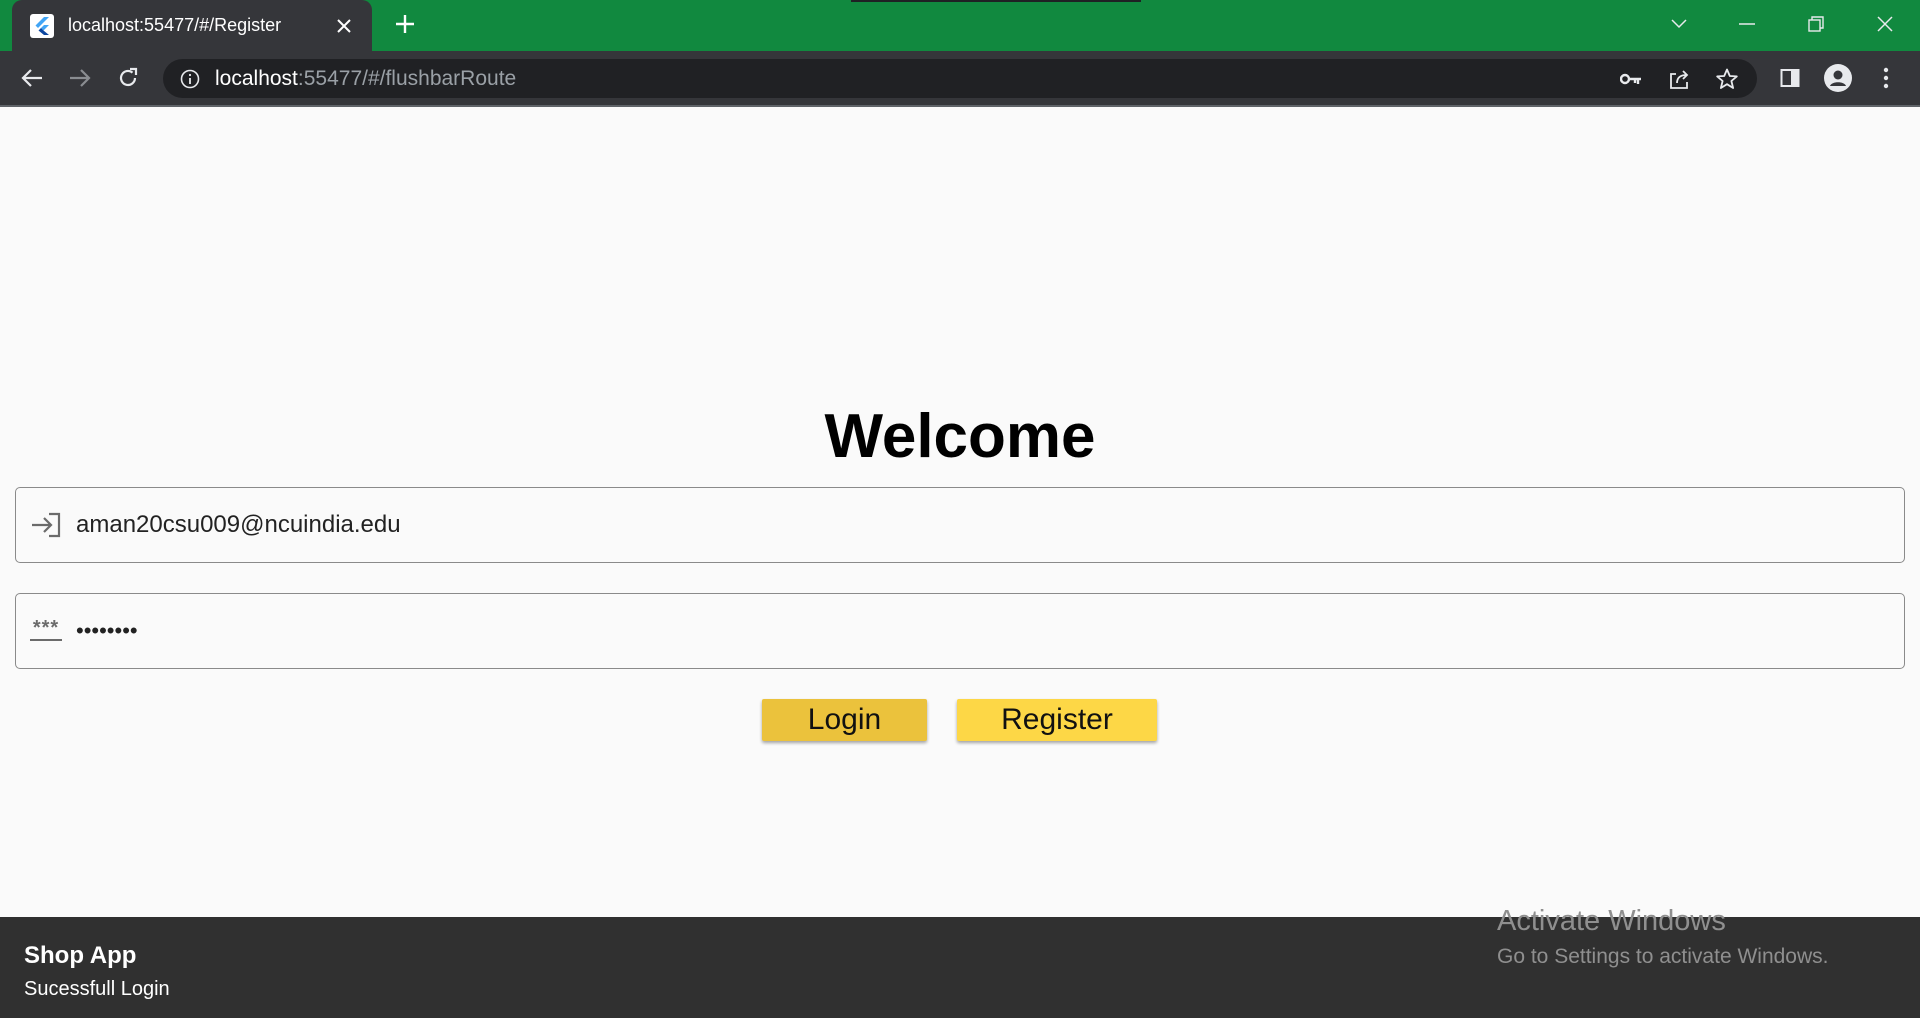 The image size is (1920, 1018). Describe the element at coordinates (1727, 79) in the screenshot. I see `star-icon` at that location.